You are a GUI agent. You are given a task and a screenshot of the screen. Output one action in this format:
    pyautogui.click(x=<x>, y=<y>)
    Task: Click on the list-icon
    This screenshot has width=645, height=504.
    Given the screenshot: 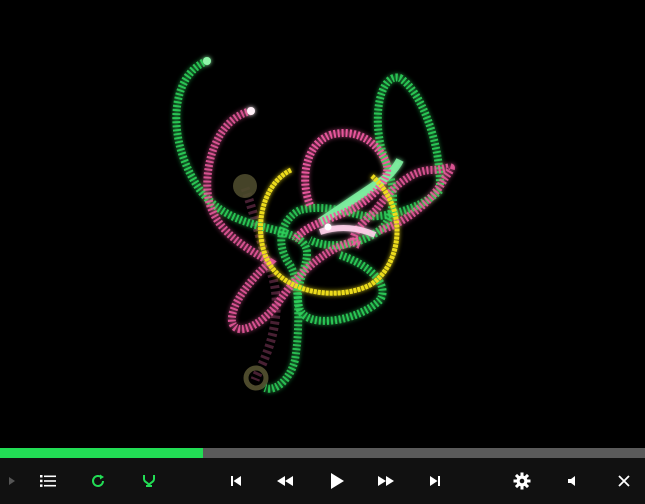 What is the action you would take?
    pyautogui.click(x=48, y=481)
    